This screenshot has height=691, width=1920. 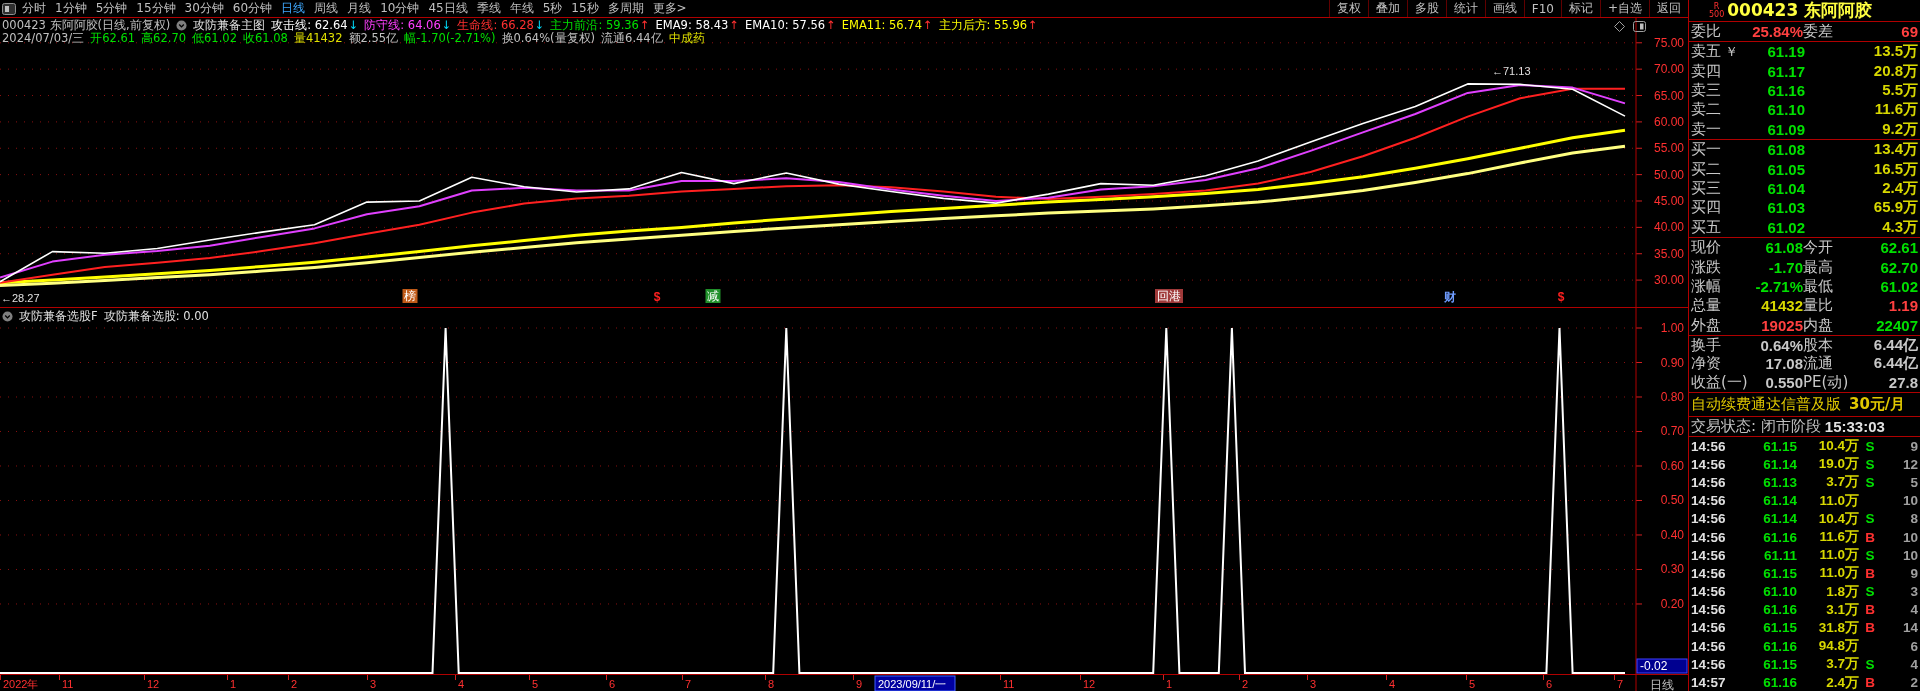 I want to click on bid-volume: 65.9万, so click(x=1895, y=208).